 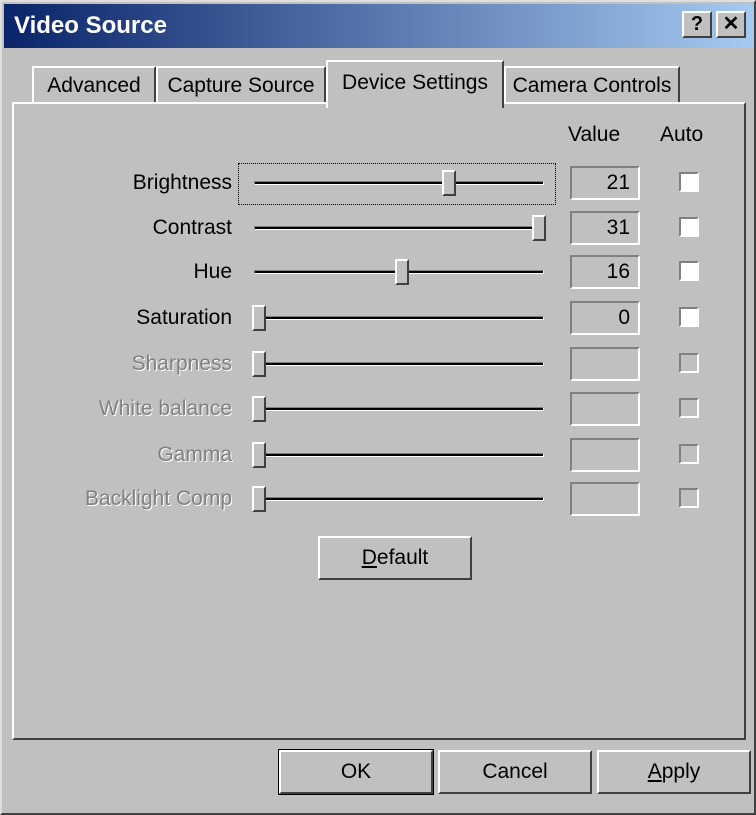 I want to click on ok-button: OK, so click(x=356, y=772).